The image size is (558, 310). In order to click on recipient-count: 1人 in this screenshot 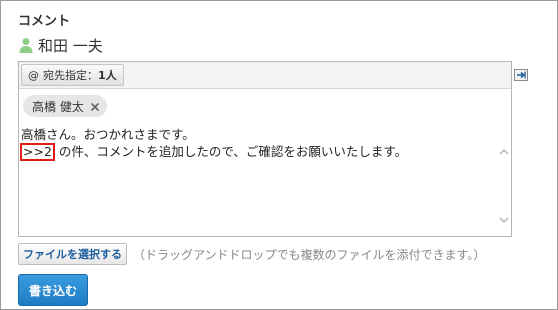, I will do `click(107, 75)`.